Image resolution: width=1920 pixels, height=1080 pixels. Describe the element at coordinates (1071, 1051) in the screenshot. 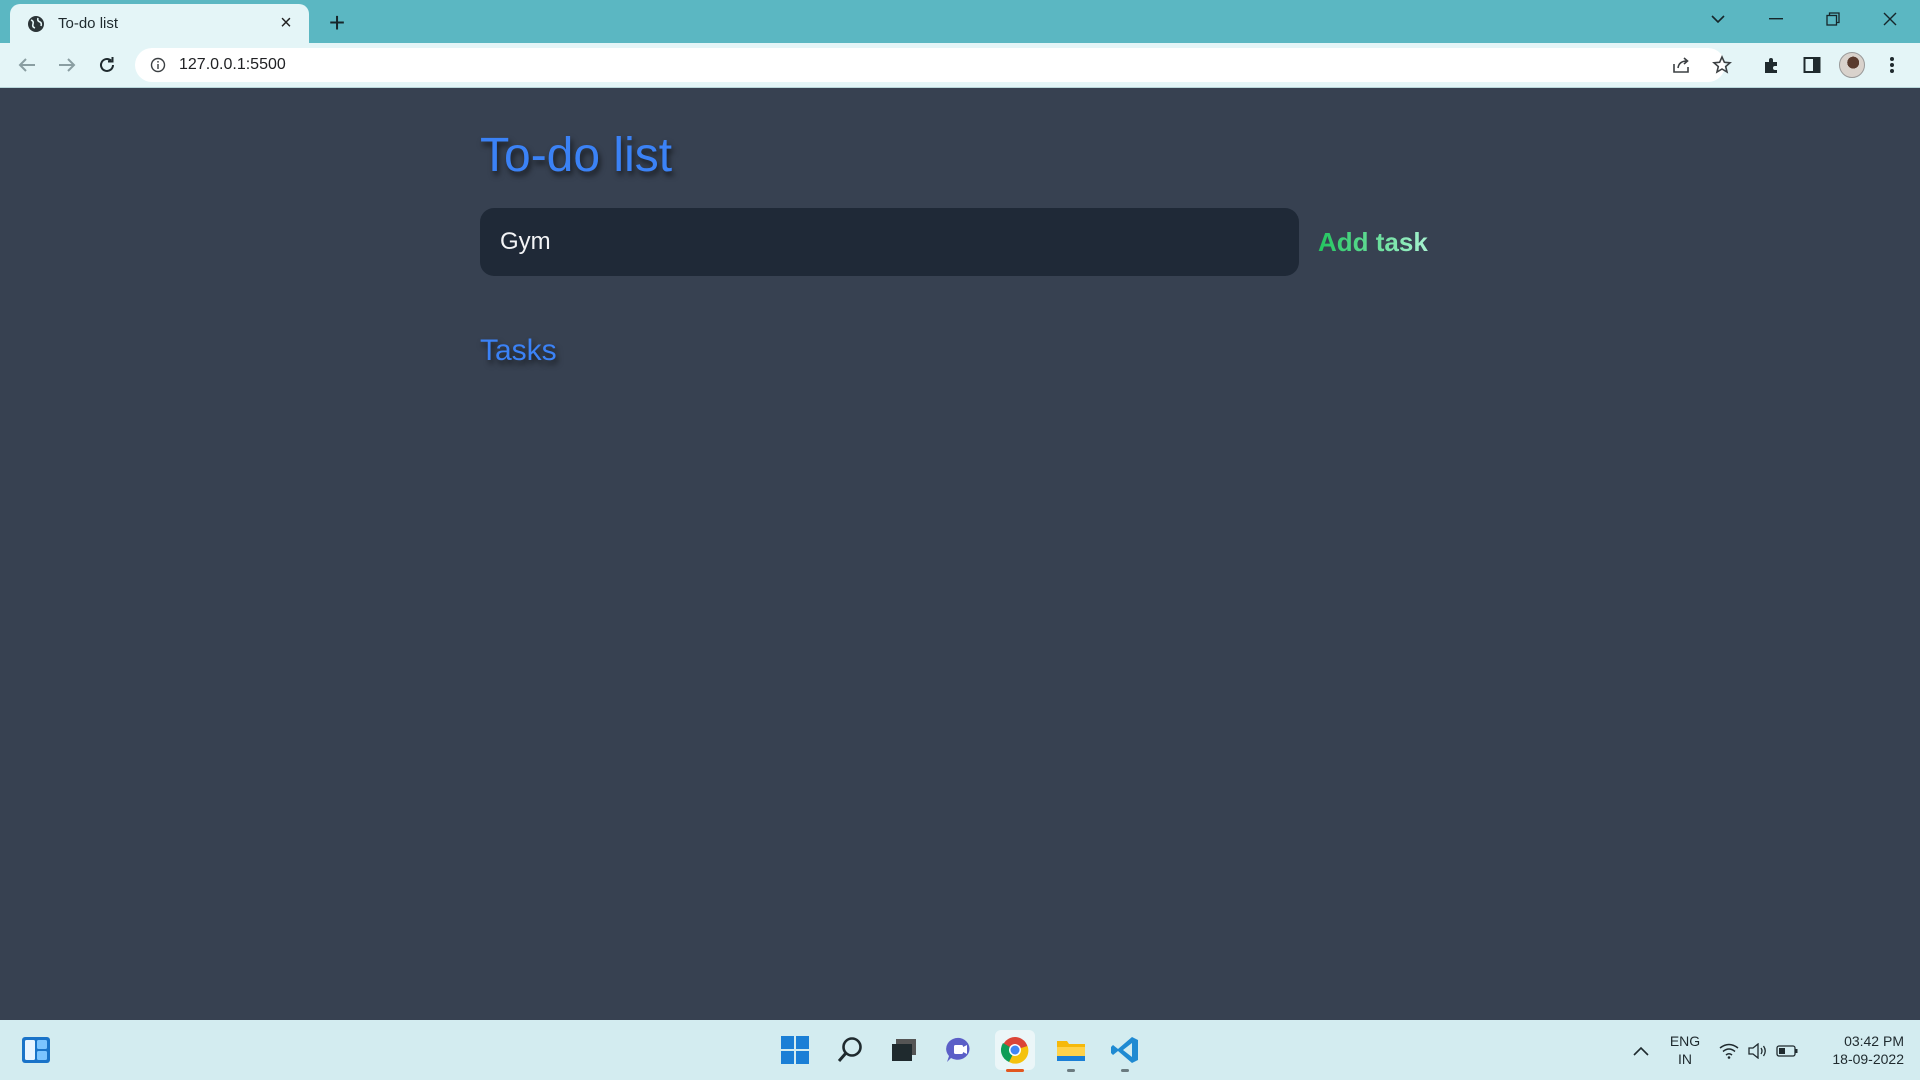

I see `file-explorer-icon` at that location.